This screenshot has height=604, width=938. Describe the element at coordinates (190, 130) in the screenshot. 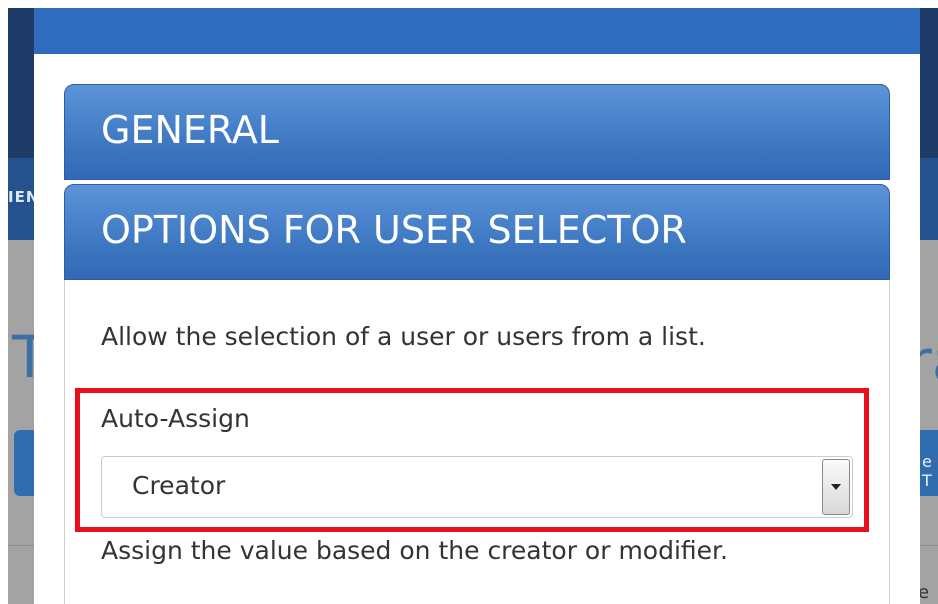

I see `section-general-title: GENERAL` at that location.